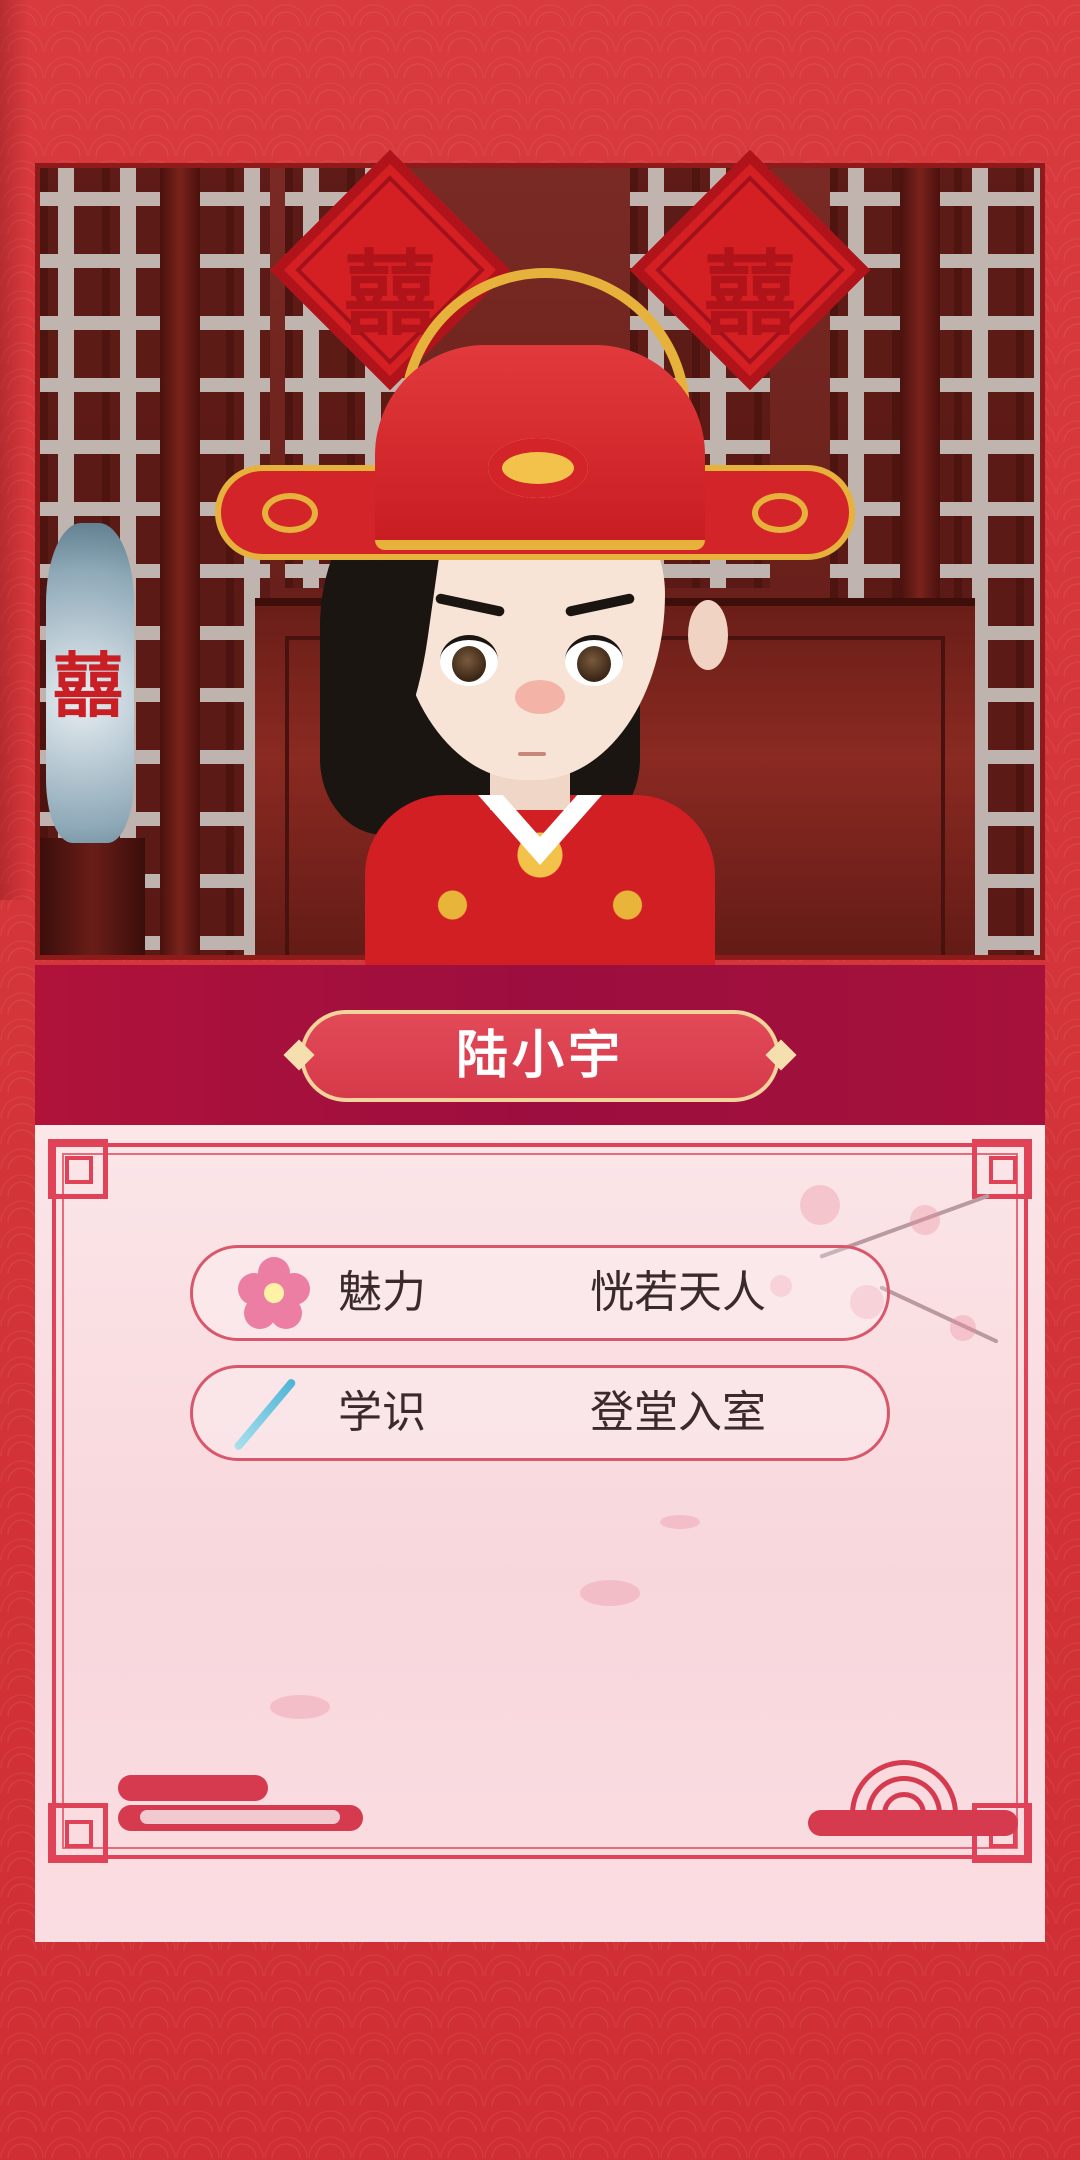 The height and width of the screenshot is (2160, 1080). What do you see at coordinates (290, 513) in the screenshot?
I see `hat-disc-left` at bounding box center [290, 513].